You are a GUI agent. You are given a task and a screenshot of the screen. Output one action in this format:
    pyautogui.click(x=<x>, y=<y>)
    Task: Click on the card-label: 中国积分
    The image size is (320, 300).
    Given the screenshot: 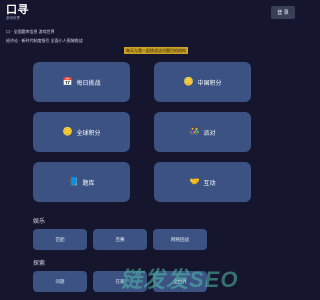 What is the action you would take?
    pyautogui.click(x=209, y=83)
    